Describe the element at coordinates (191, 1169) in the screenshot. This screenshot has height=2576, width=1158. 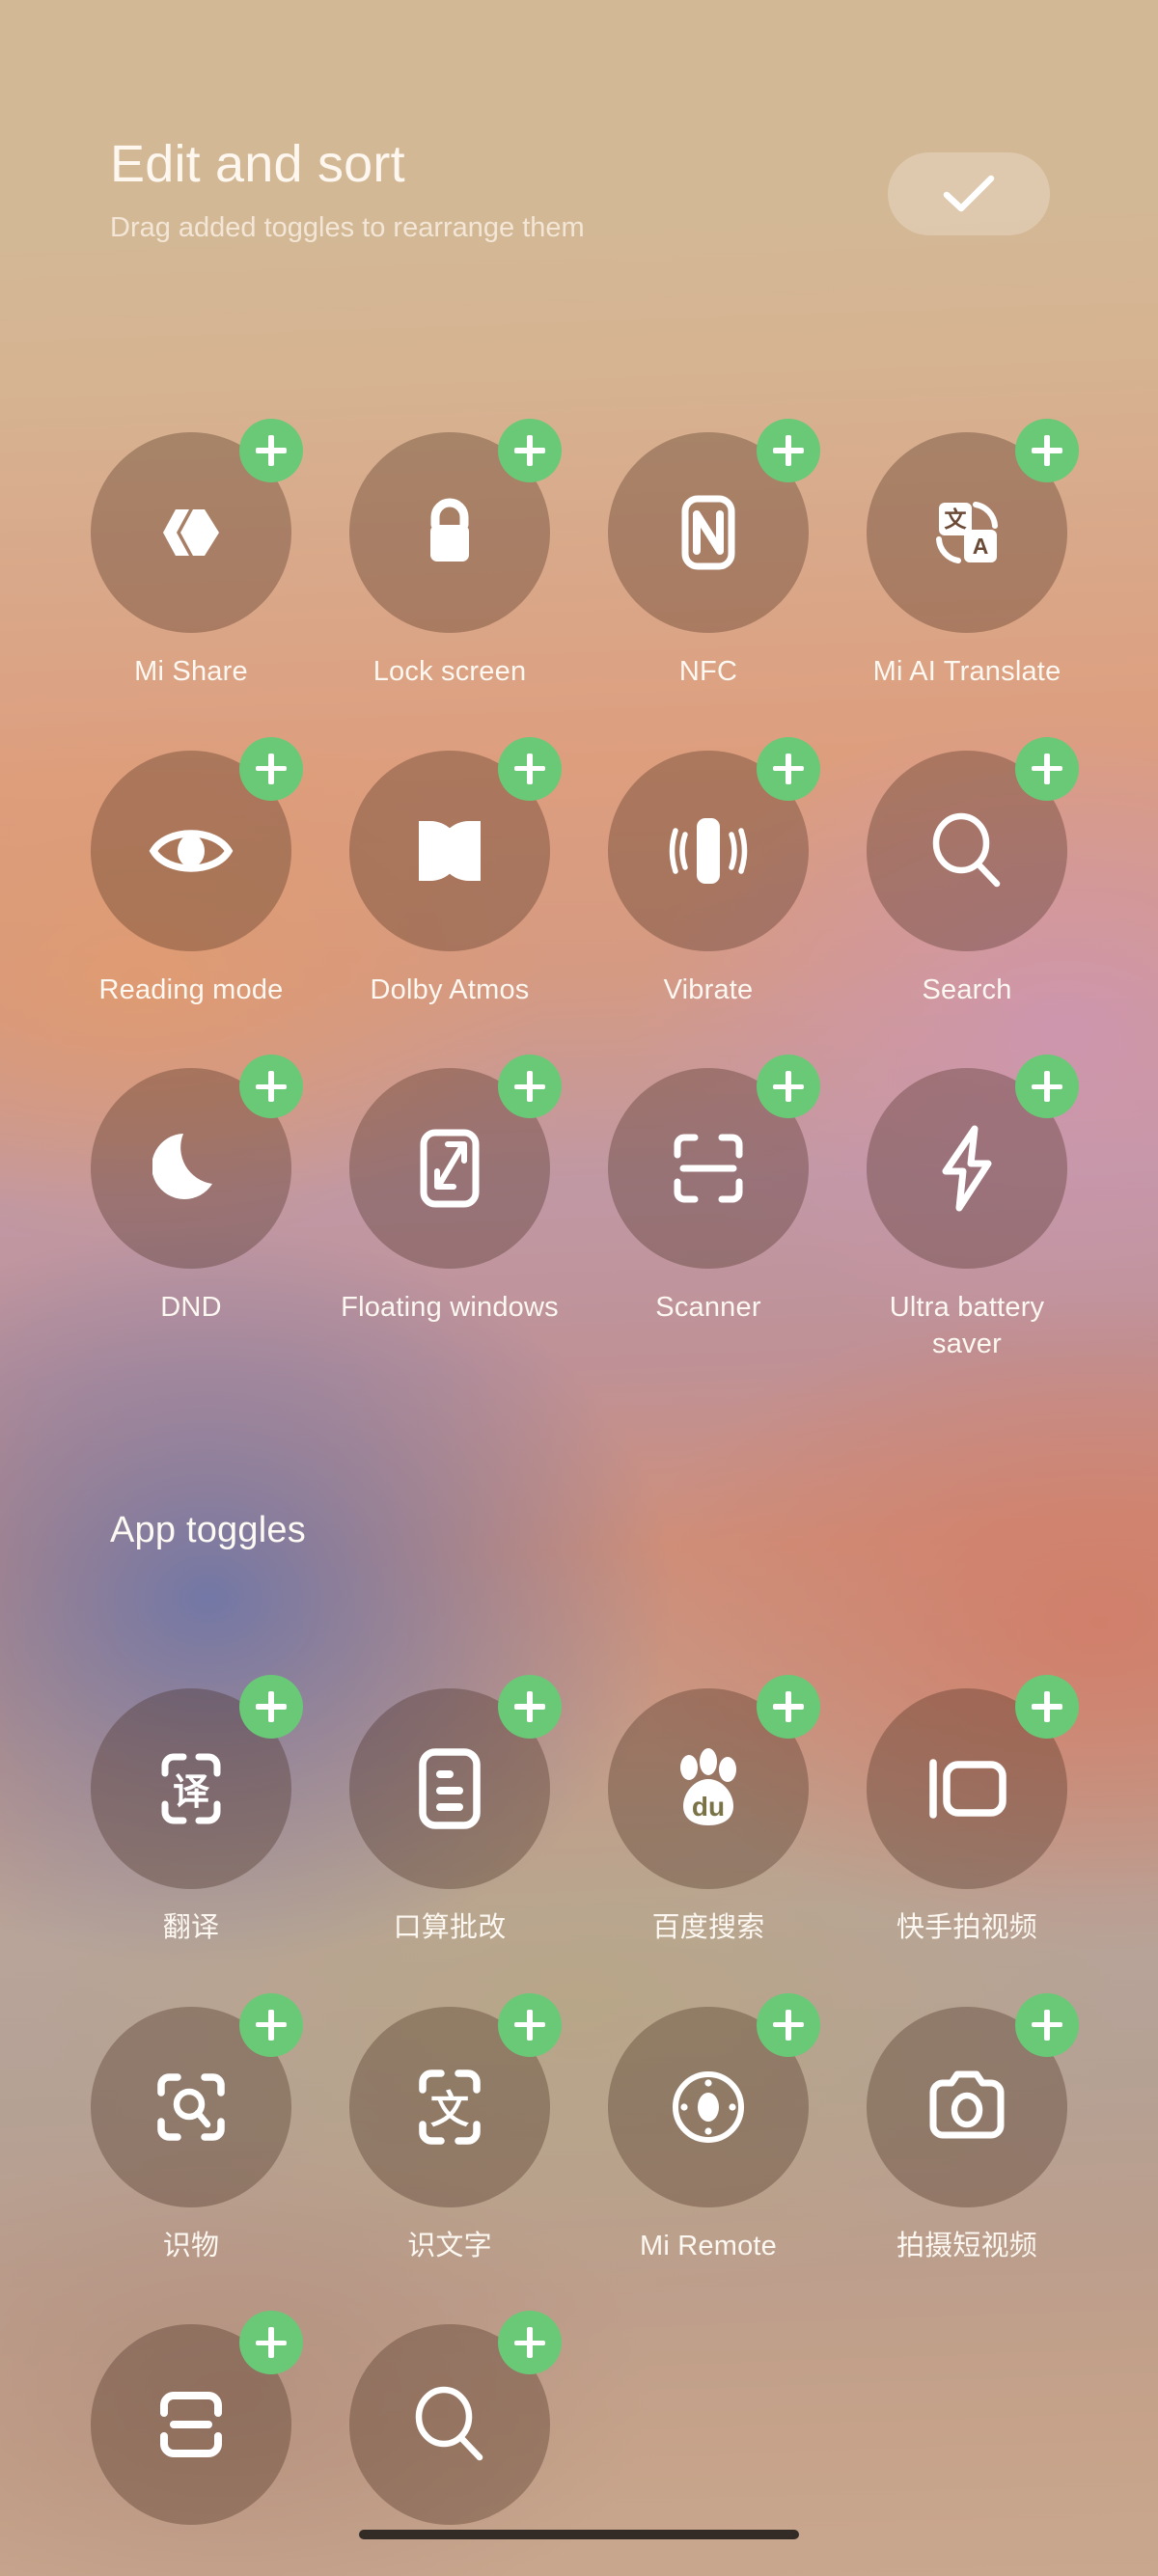
I see `moon-icon` at that location.